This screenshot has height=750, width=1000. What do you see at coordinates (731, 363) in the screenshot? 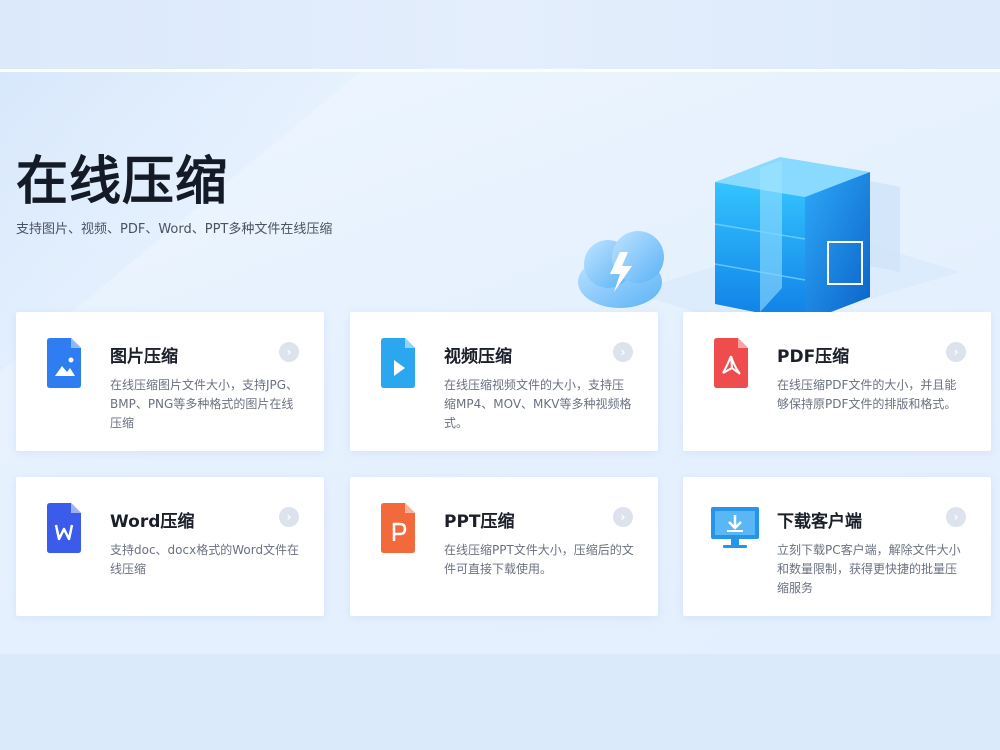
I see `pdf-file-icon` at bounding box center [731, 363].